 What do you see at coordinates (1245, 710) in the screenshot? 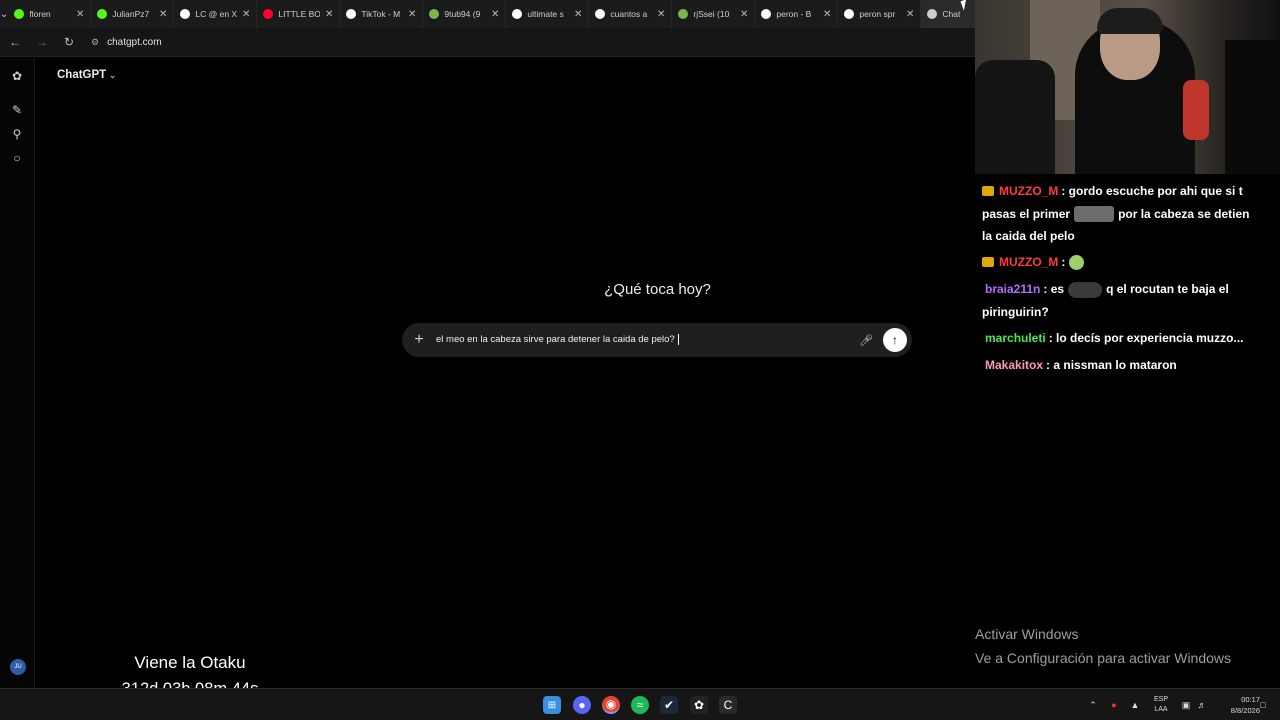
I see `clock-date: 8/8/2026` at bounding box center [1245, 710].